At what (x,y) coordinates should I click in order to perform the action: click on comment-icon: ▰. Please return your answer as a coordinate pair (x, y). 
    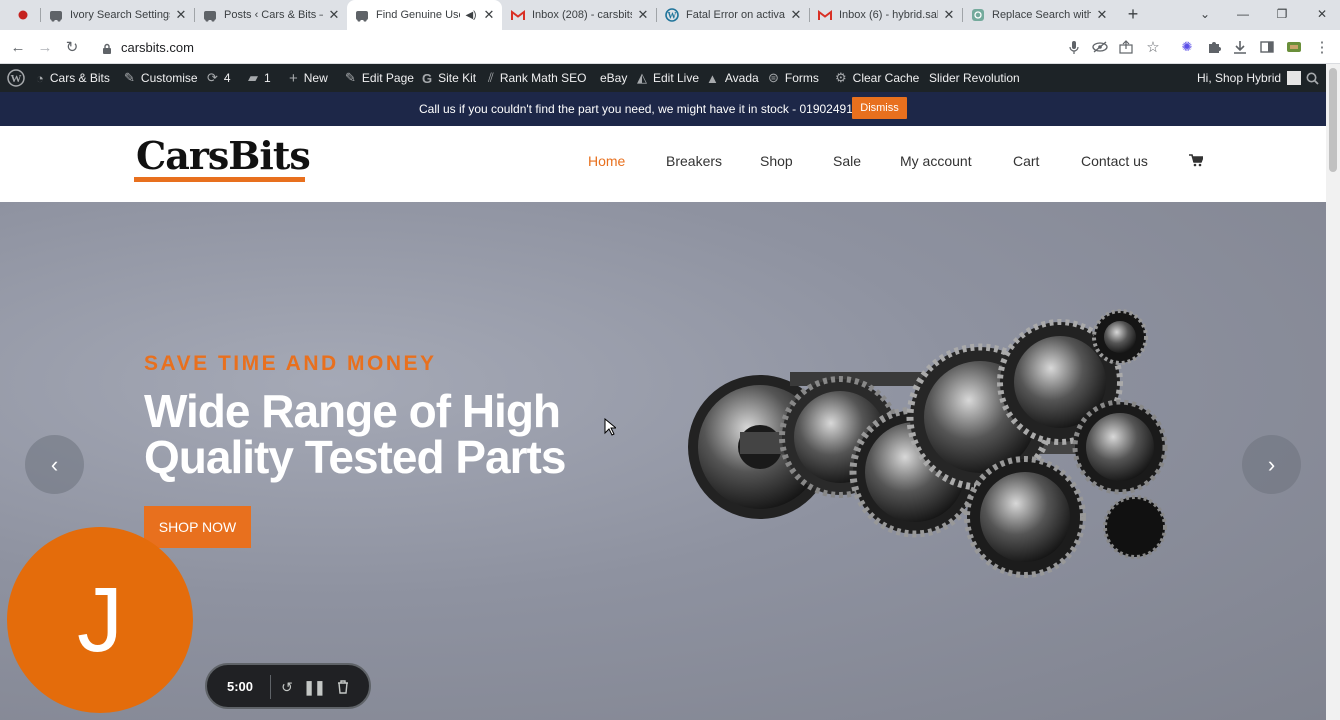
    Looking at the image, I should click on (253, 77).